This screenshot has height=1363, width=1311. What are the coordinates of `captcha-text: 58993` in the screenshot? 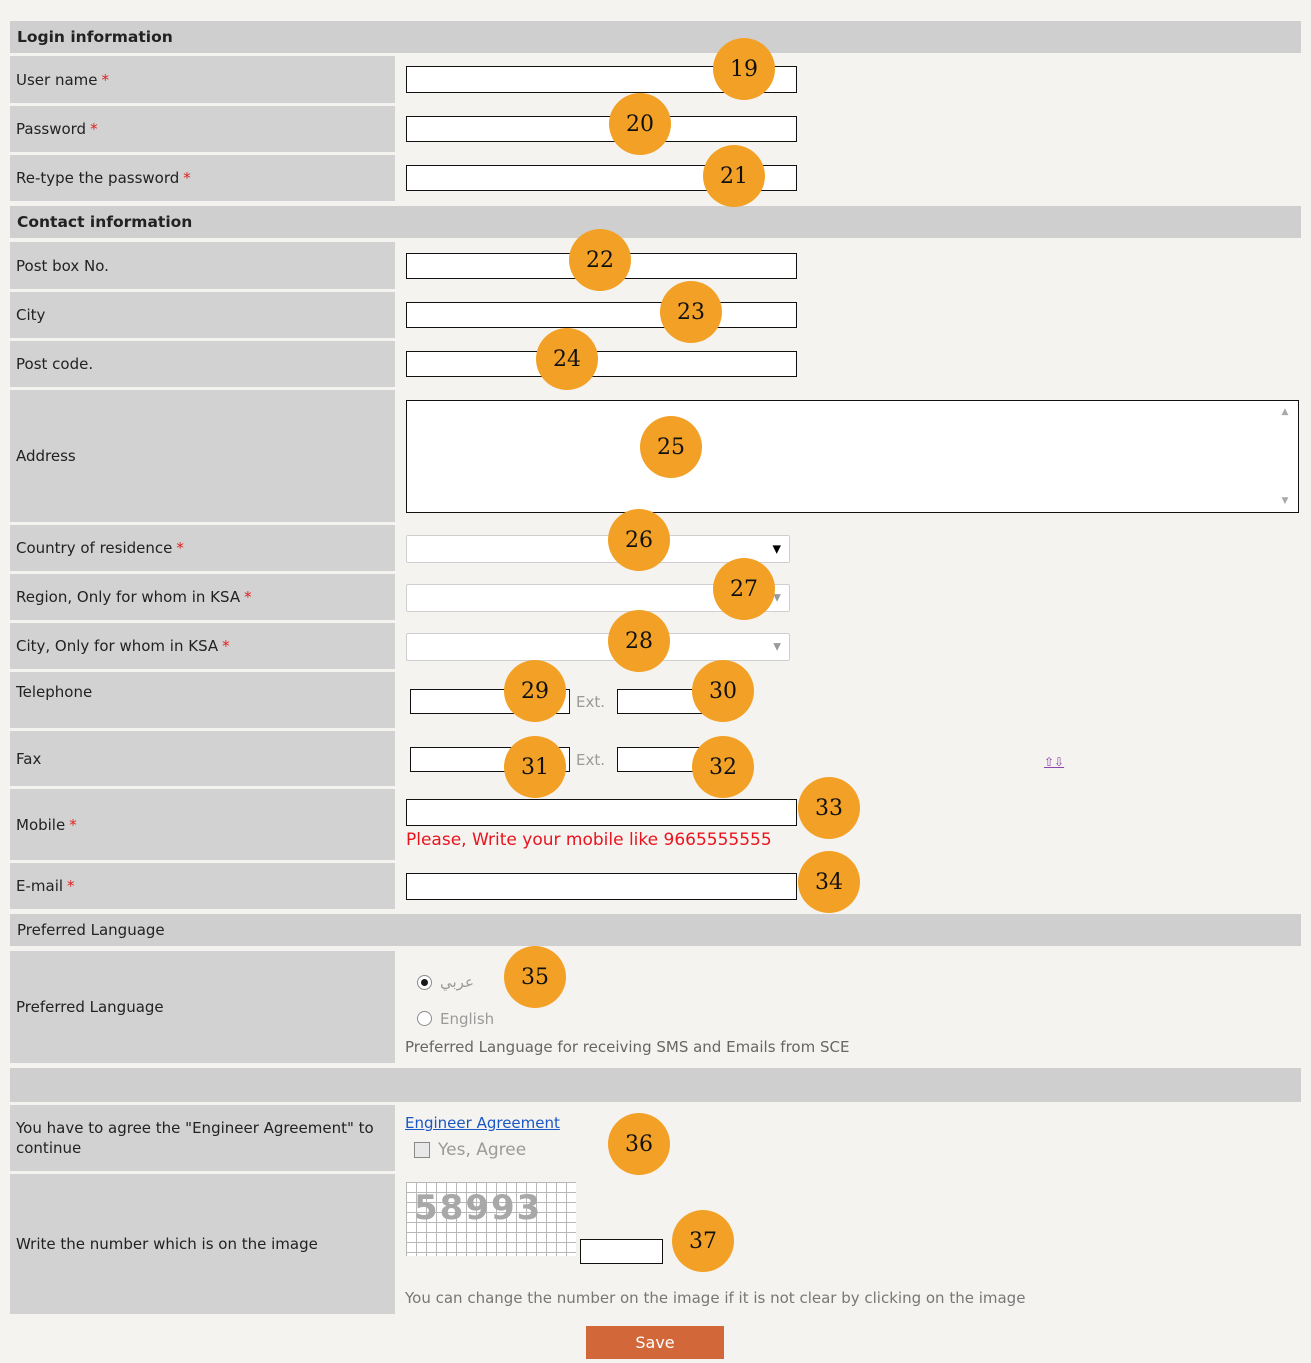 It's located at (478, 1208).